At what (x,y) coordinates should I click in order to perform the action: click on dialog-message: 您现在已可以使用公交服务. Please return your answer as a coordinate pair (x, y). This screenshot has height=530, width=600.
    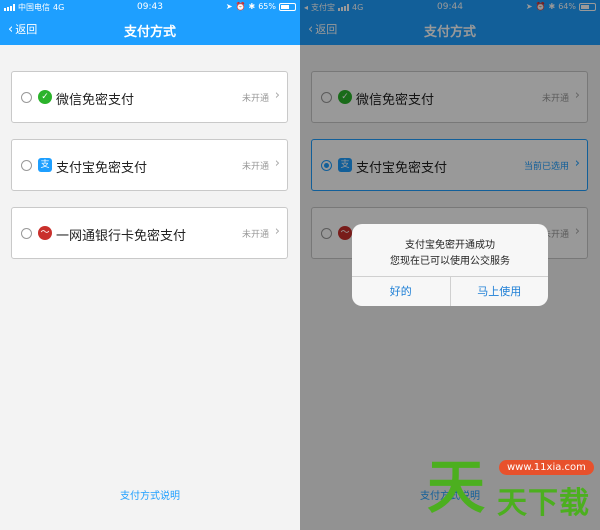
    Looking at the image, I should click on (450, 261).